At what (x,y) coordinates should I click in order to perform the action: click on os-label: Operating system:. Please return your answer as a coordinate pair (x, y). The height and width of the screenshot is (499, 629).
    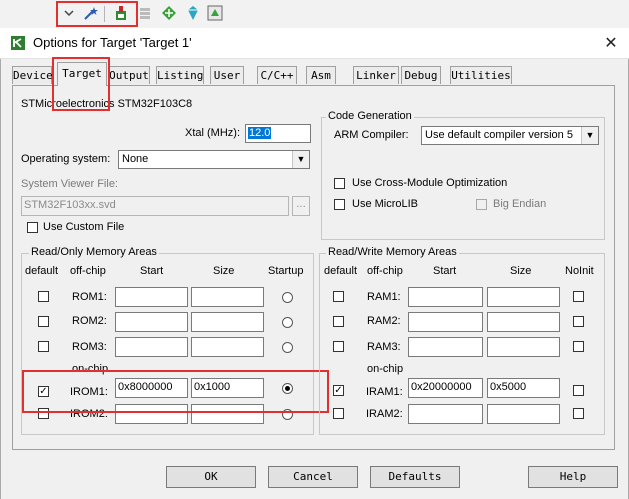
    Looking at the image, I should click on (66, 159).